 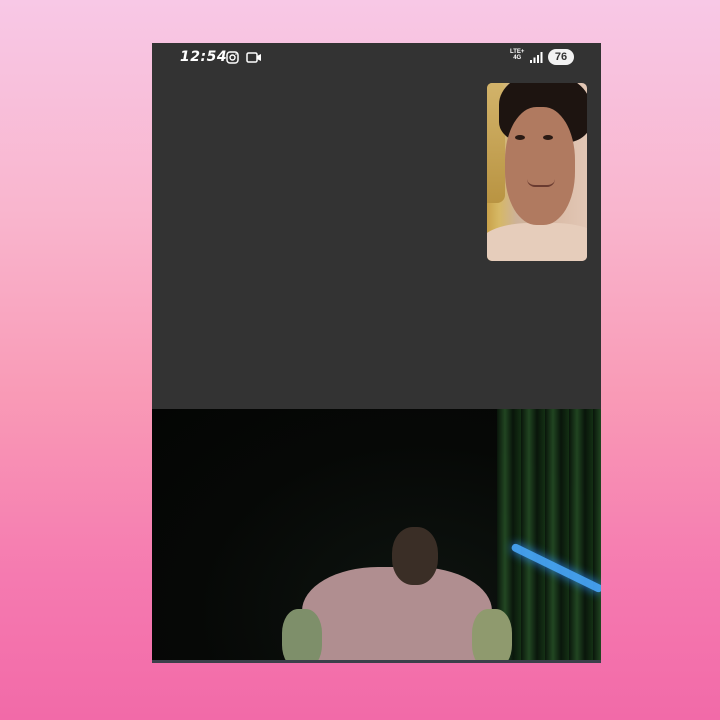 I want to click on background-curtain, so click(x=549, y=536).